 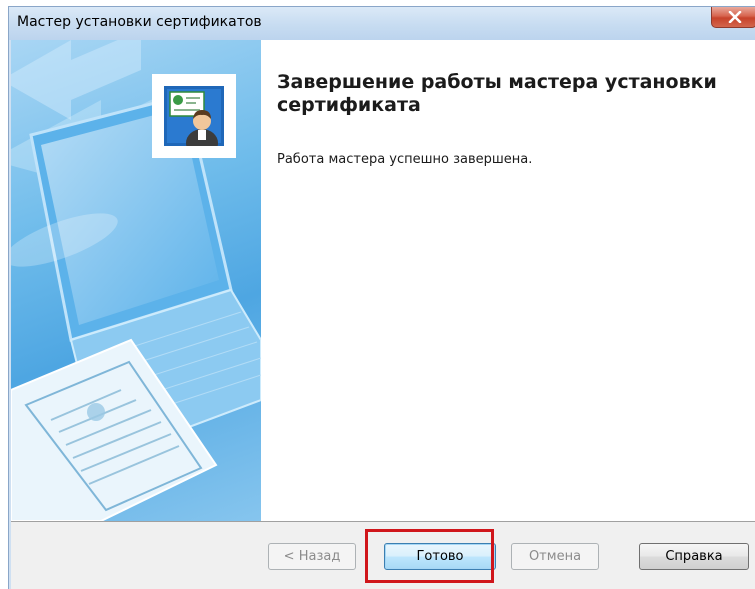 I want to click on cancel-button: Отмена, so click(x=555, y=556).